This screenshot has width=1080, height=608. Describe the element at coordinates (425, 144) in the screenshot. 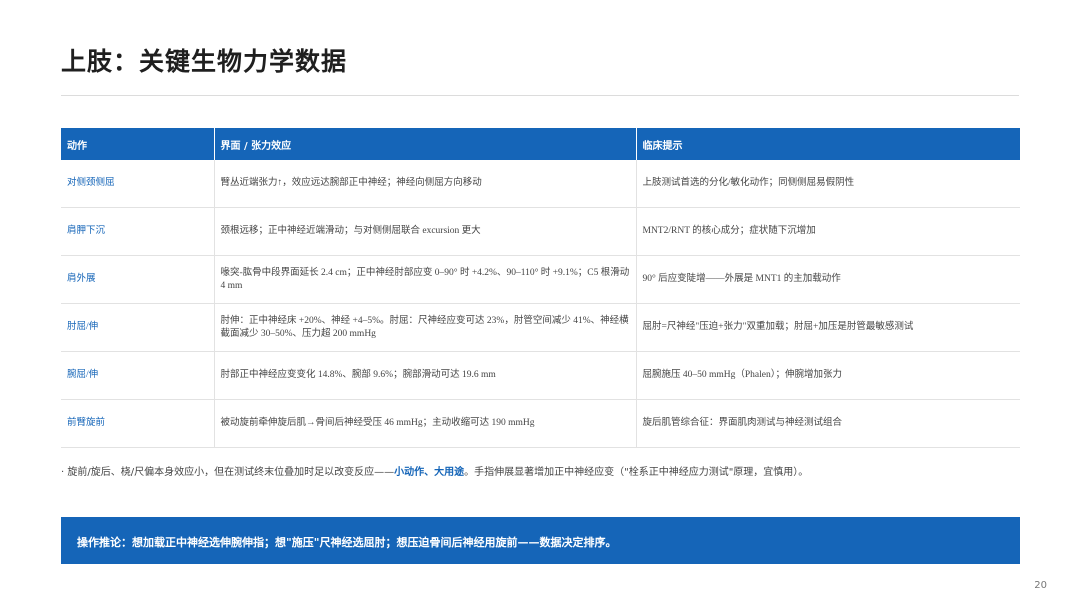

I see `header-effect: 界面 / 张力效应` at that location.